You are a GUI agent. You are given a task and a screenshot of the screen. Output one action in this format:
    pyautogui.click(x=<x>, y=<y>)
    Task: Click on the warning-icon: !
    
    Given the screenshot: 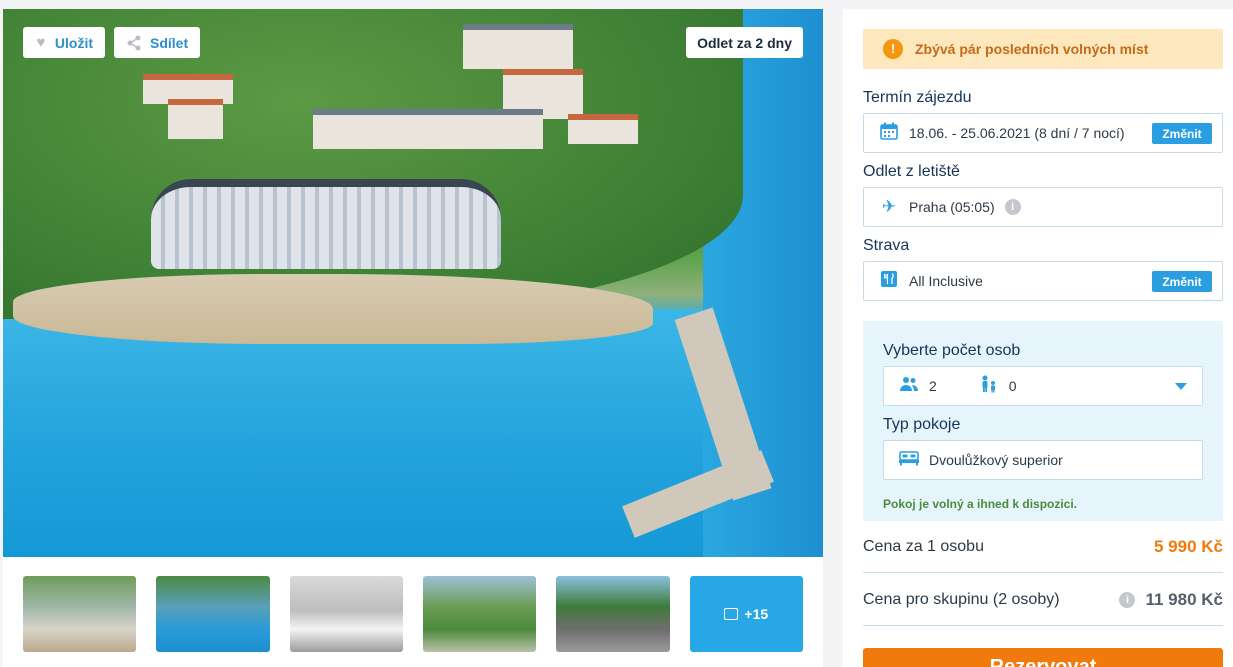 What is the action you would take?
    pyautogui.click(x=893, y=49)
    